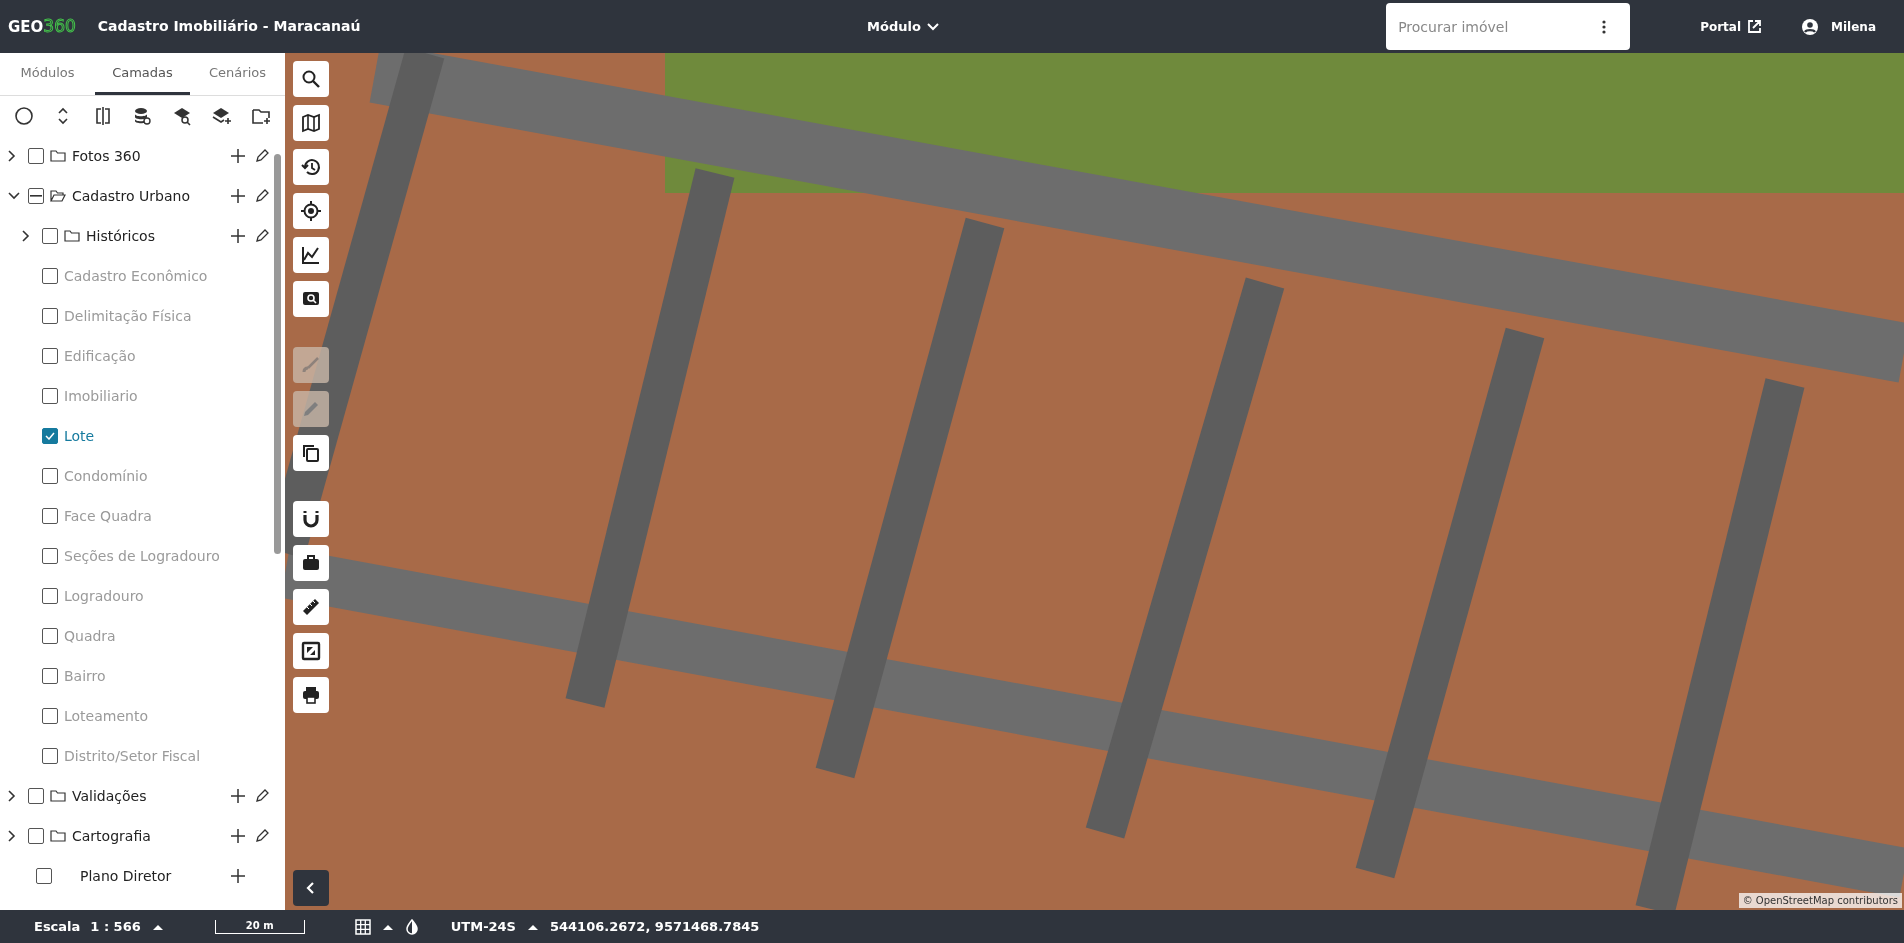 The image size is (1904, 943). Describe the element at coordinates (311, 79) in the screenshot. I see `search-tool` at that location.